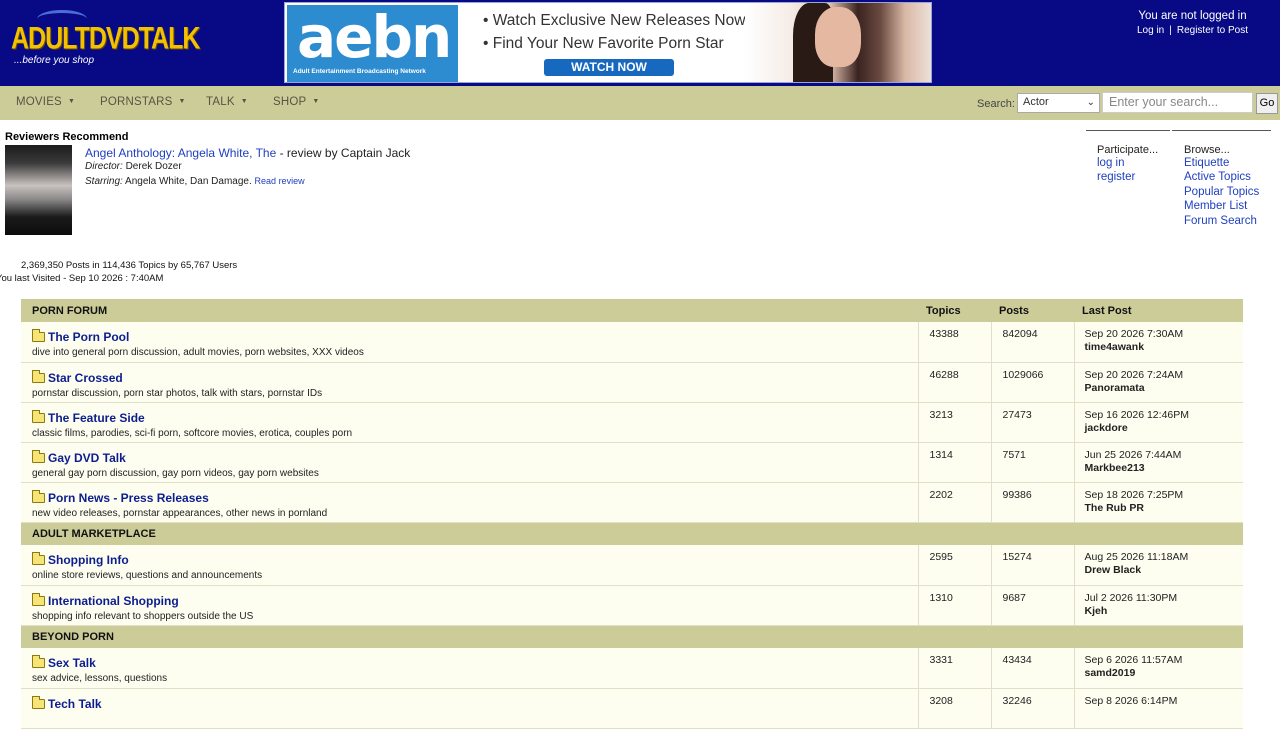 This screenshot has height=729, width=1280. I want to click on director-label: Director:, so click(104, 166).